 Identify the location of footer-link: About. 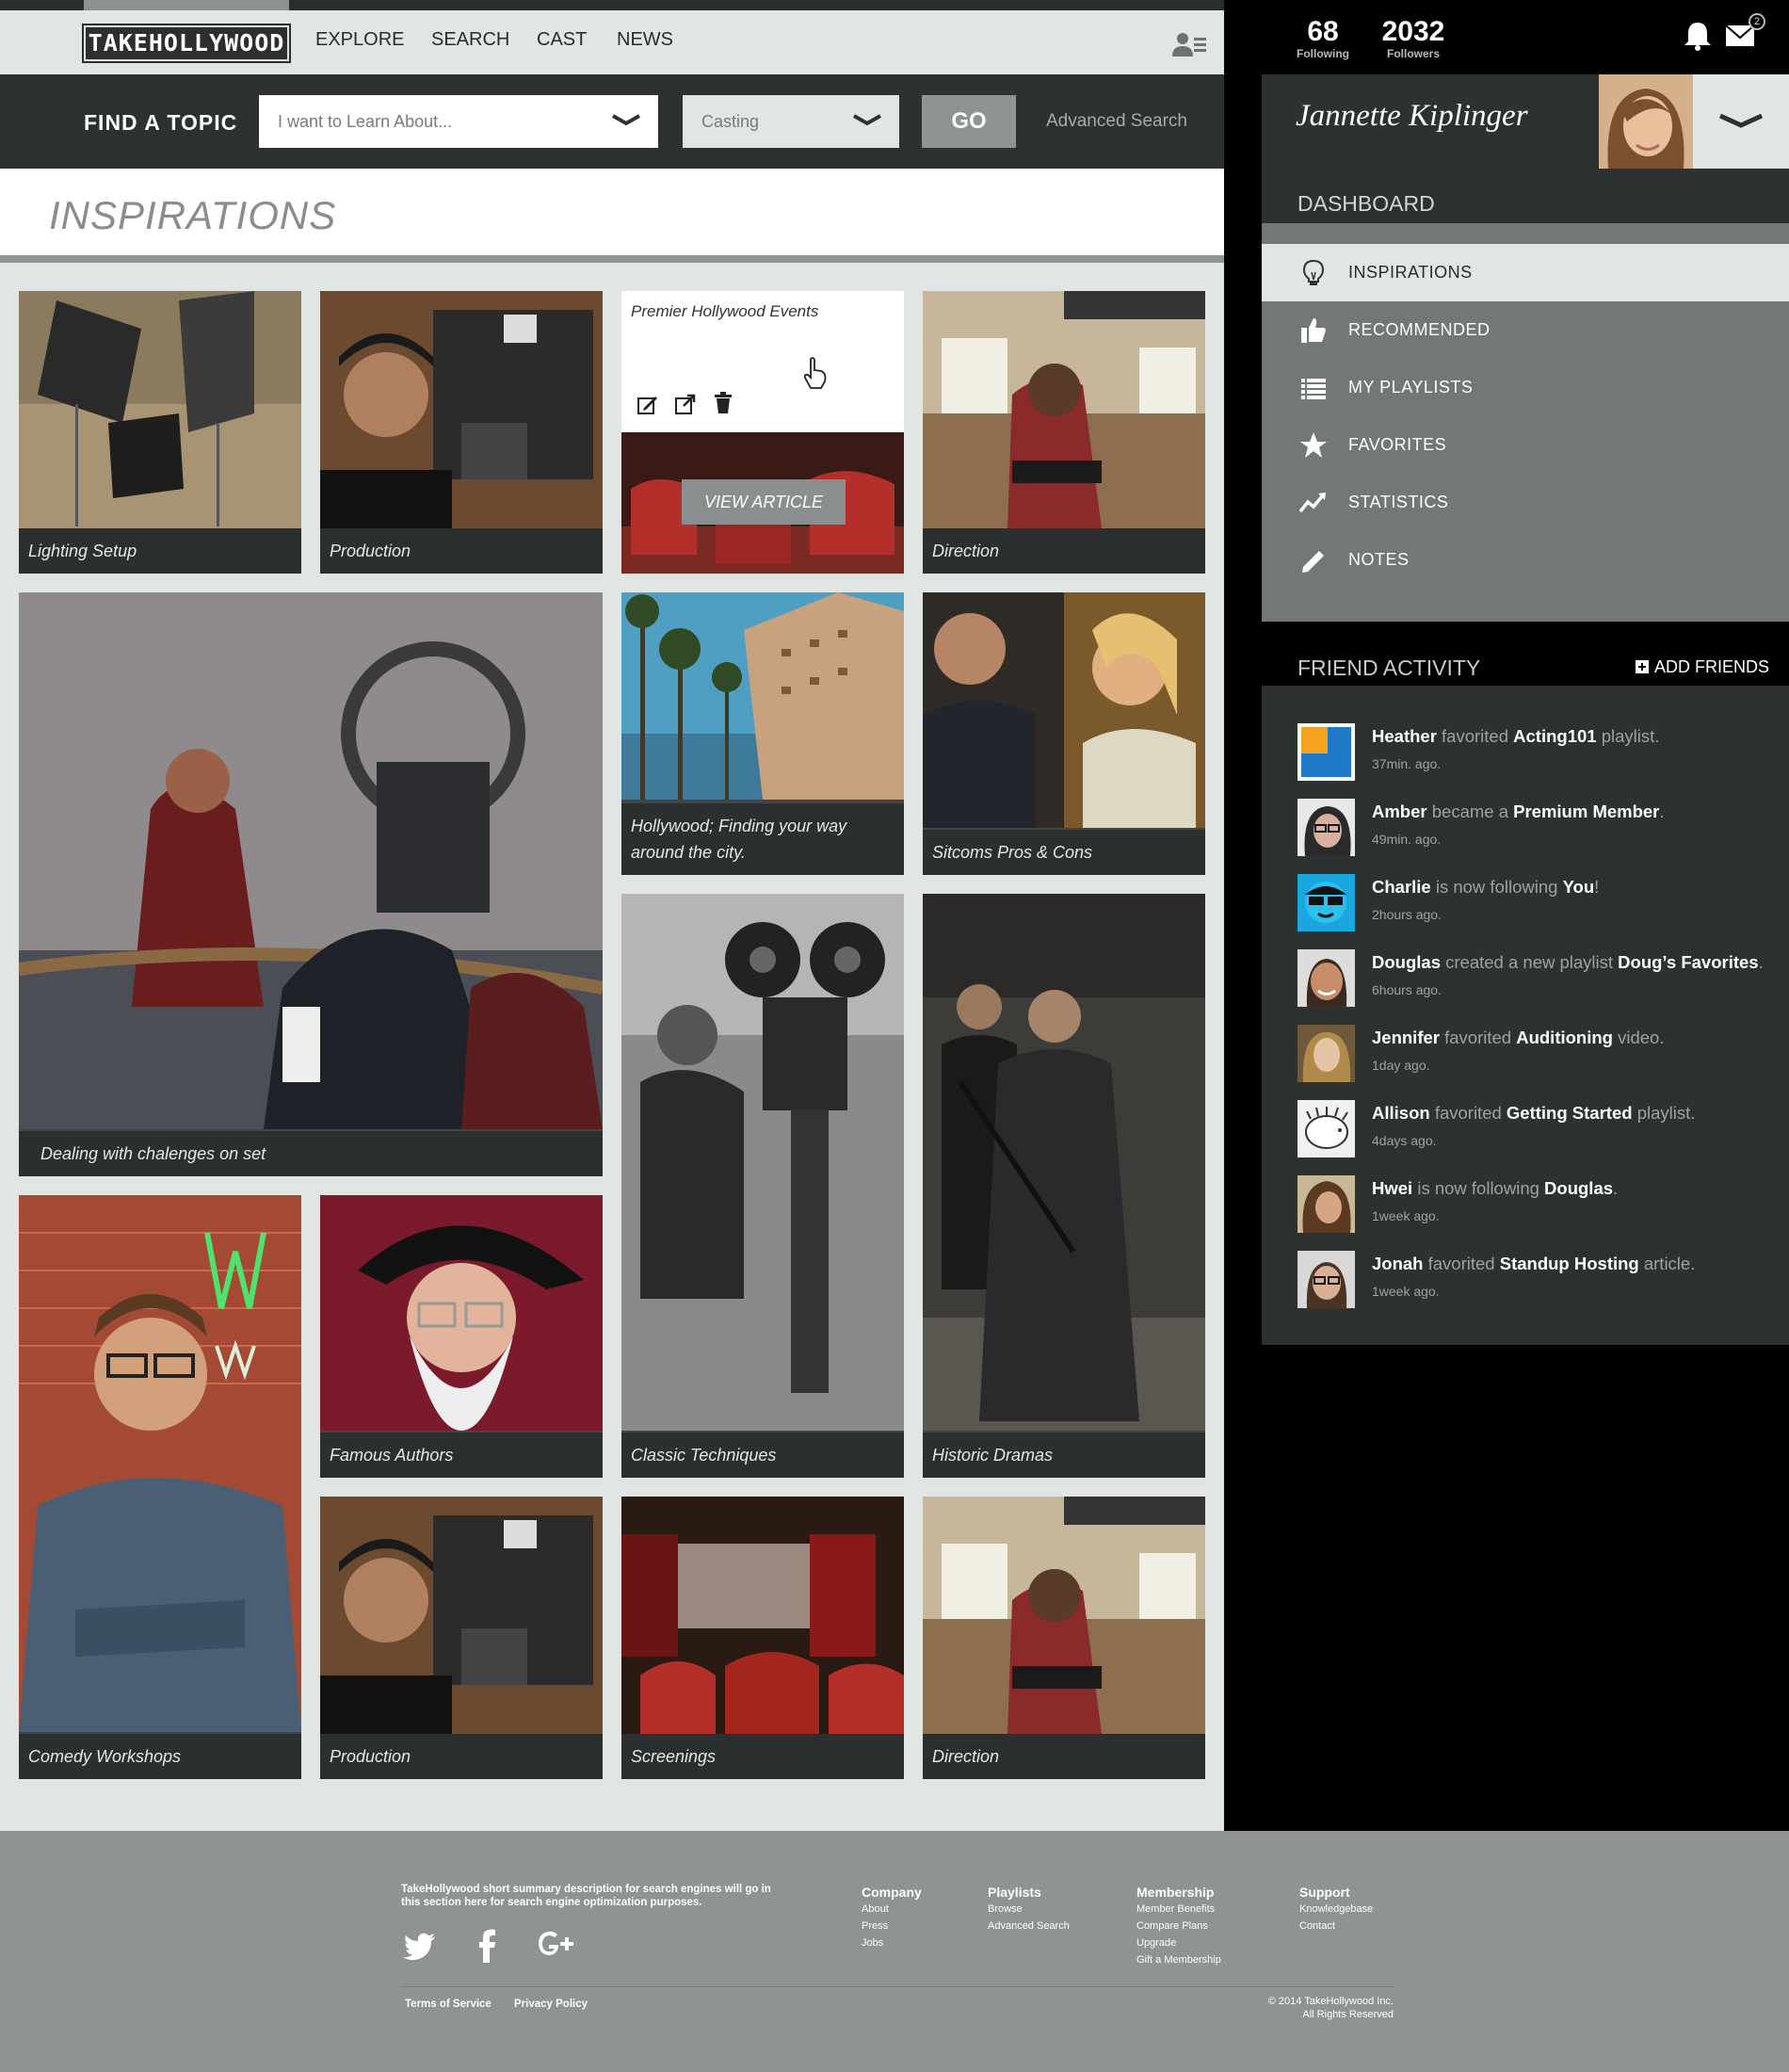
(892, 1909).